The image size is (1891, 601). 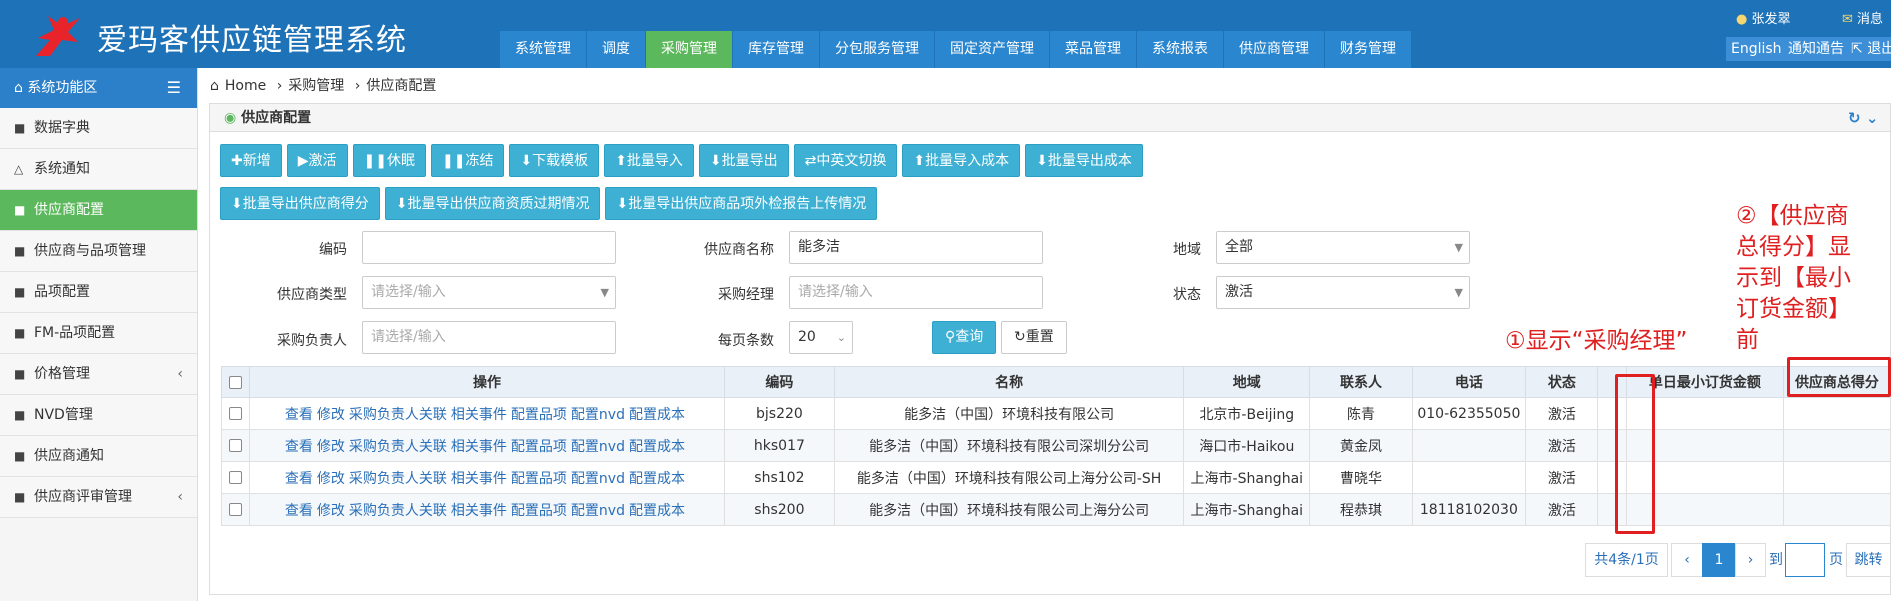 I want to click on nav-dishes: 菜品管理, so click(x=1093, y=49).